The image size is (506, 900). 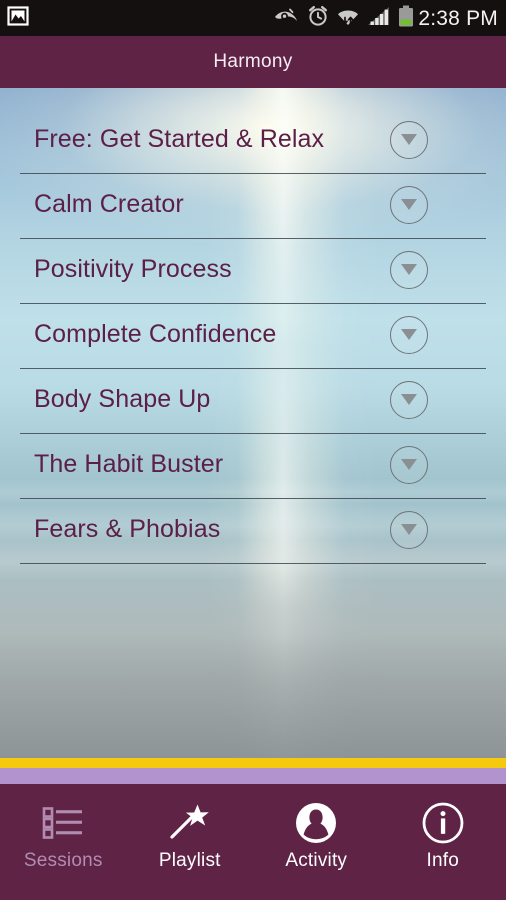 I want to click on person-circle-icon, so click(x=316, y=823).